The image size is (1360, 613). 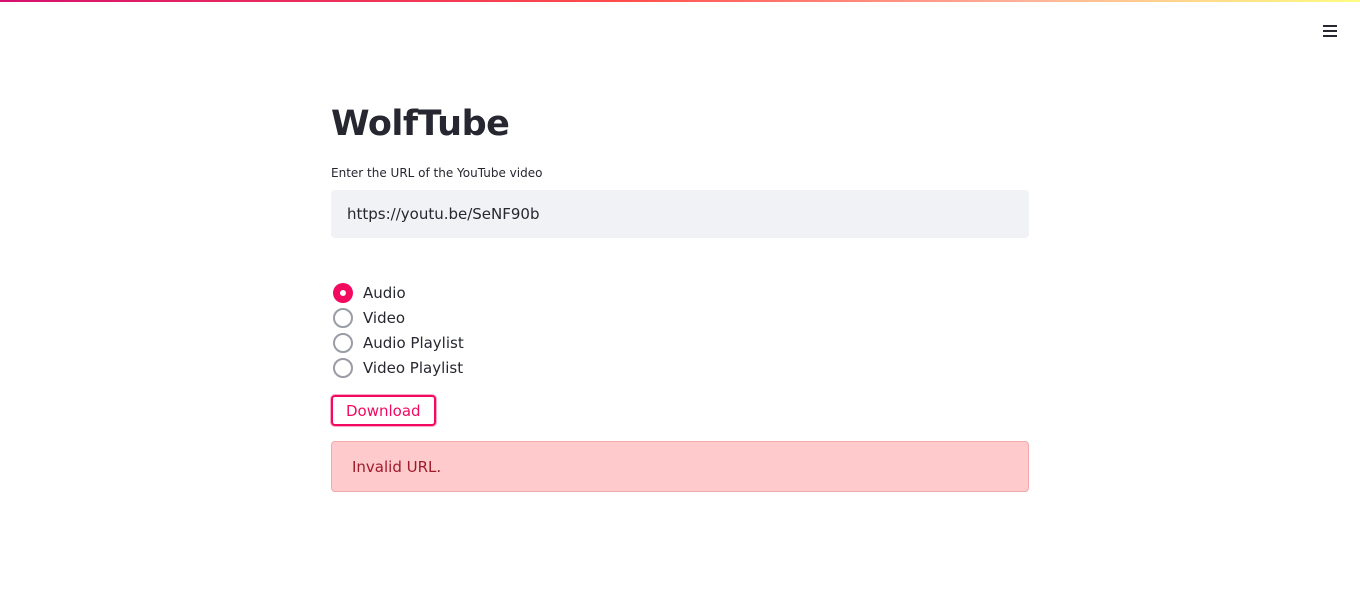 I want to click on radio-option-video: Video, so click(x=397, y=317).